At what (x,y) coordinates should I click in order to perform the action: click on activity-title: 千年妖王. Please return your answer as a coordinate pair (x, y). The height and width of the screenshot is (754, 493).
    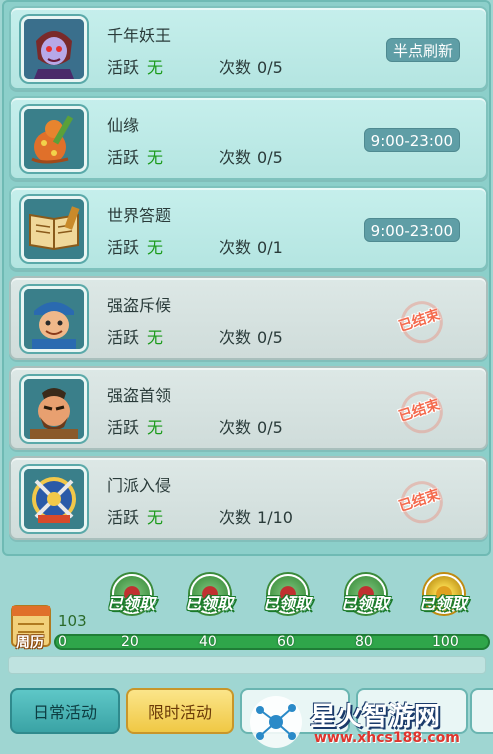
    Looking at the image, I should click on (139, 35).